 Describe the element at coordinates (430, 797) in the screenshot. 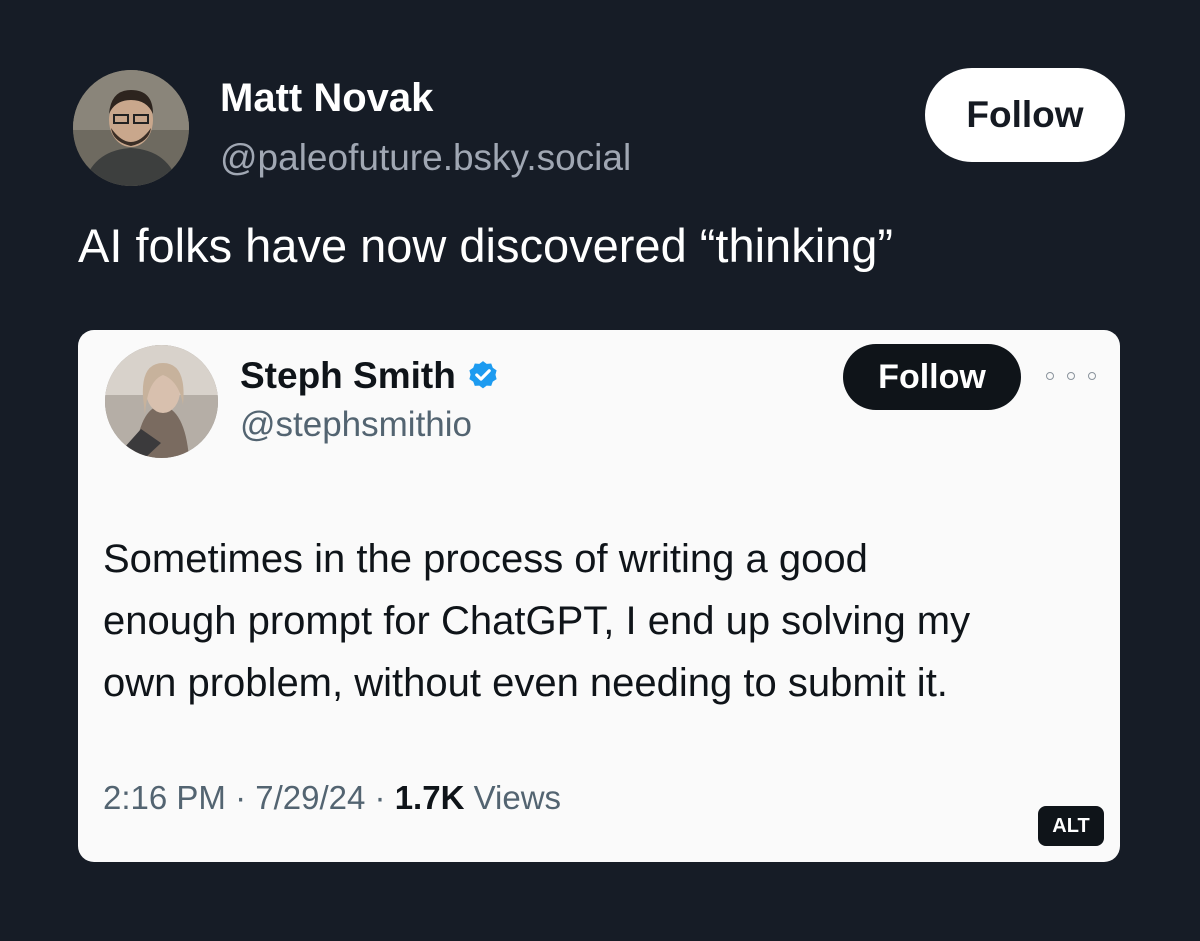

I see `views-count: 1.7K` at that location.